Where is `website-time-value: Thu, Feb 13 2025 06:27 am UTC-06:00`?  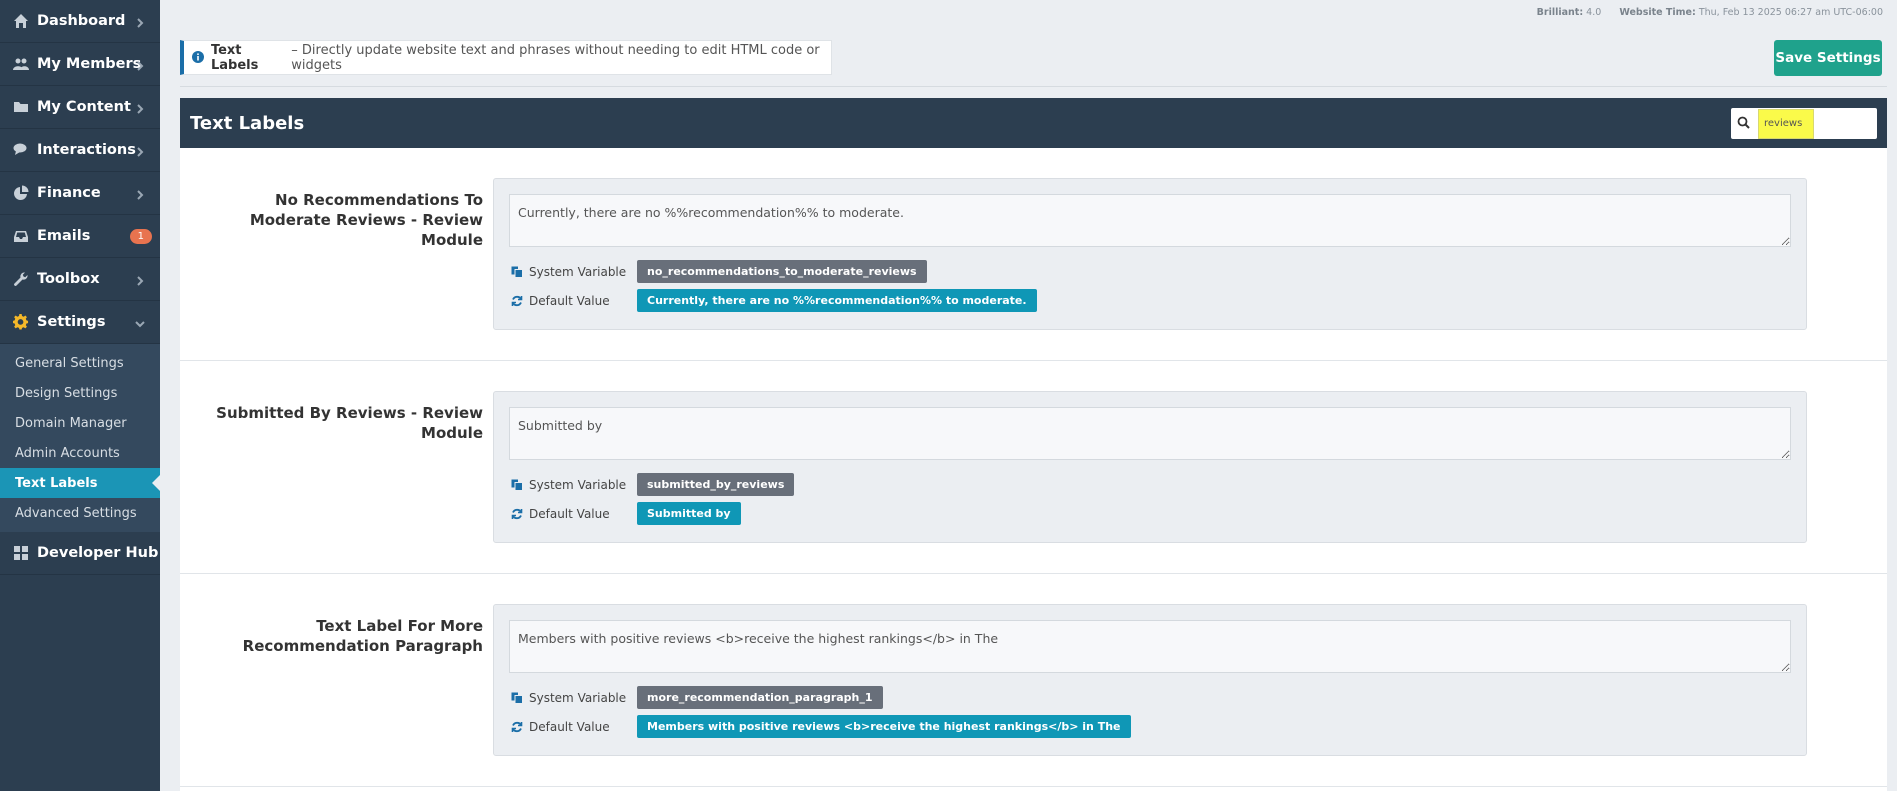 website-time-value: Thu, Feb 13 2025 06:27 am UTC-06:00 is located at coordinates (1790, 12).